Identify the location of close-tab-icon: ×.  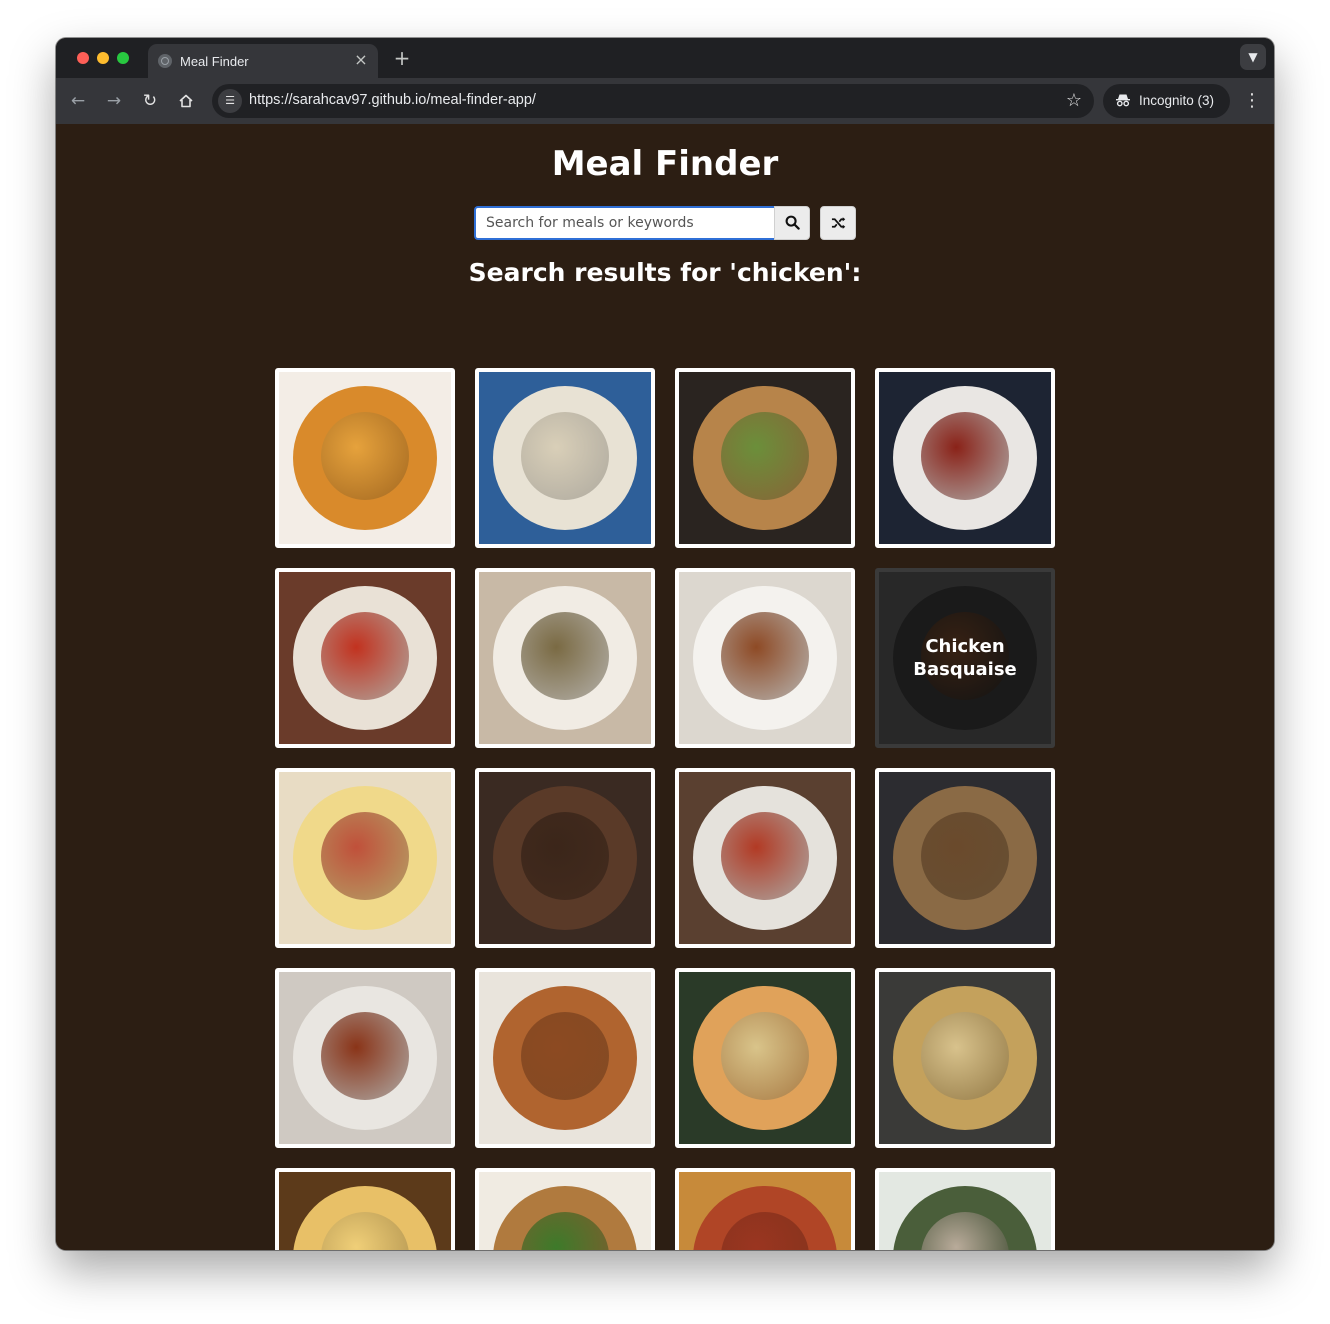
(361, 60).